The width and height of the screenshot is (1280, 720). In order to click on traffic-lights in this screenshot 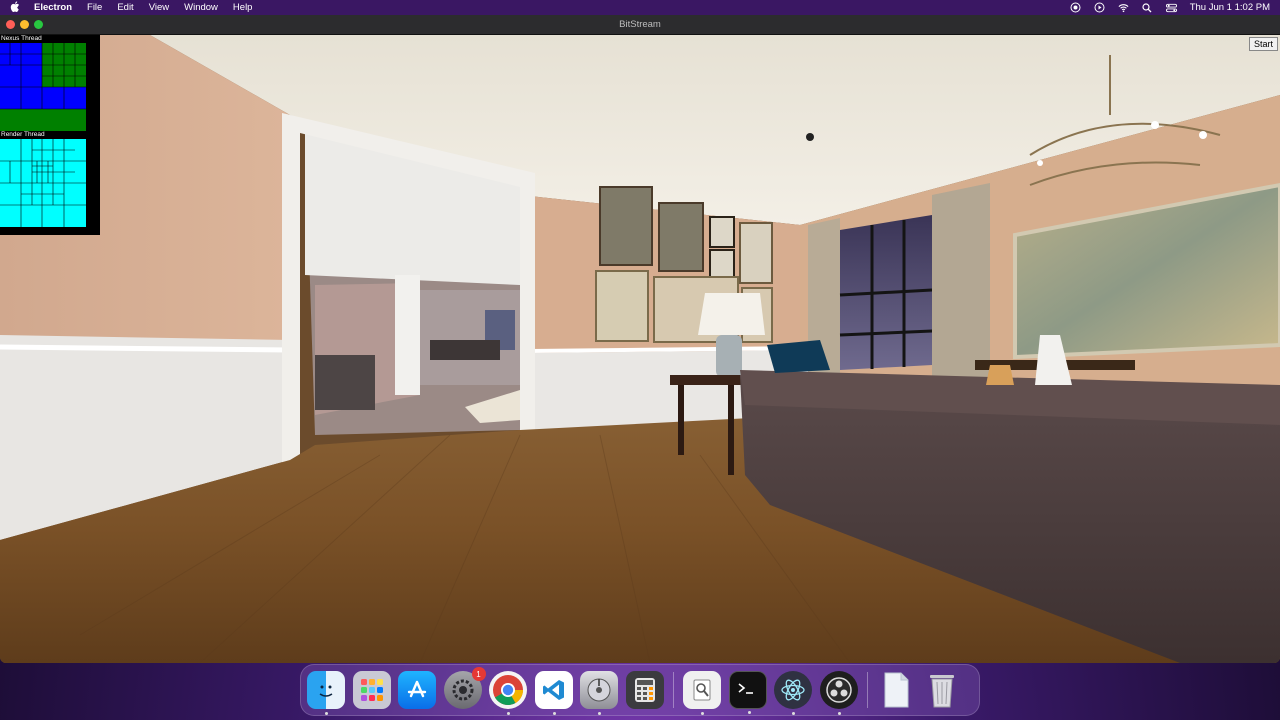, I will do `click(27, 24)`.